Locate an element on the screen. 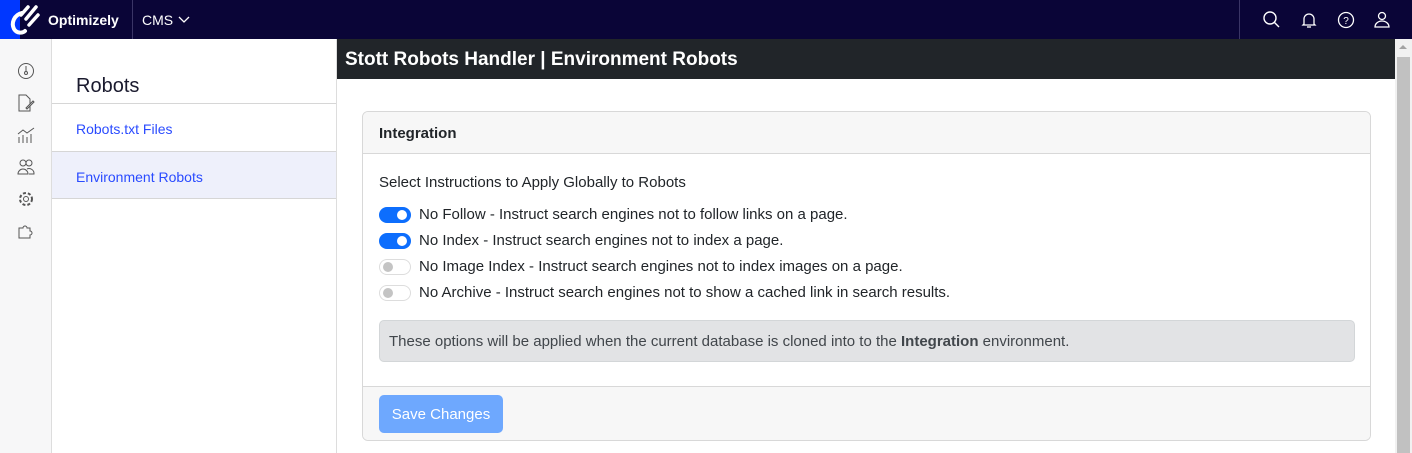 The width and height of the screenshot is (1412, 453). nav-item-environment-robots: Environment Robots is located at coordinates (194, 175).